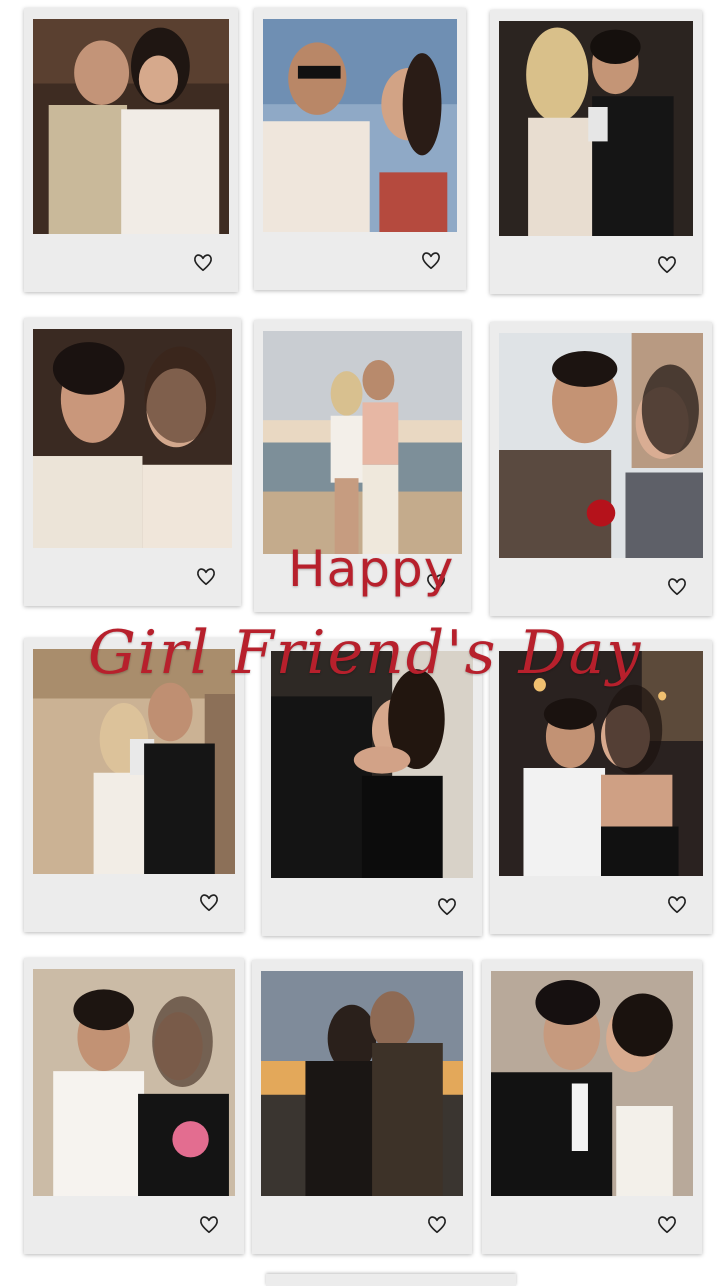 The image size is (720, 1286). I want to click on next-polaroid-edge, so click(391, 1280).